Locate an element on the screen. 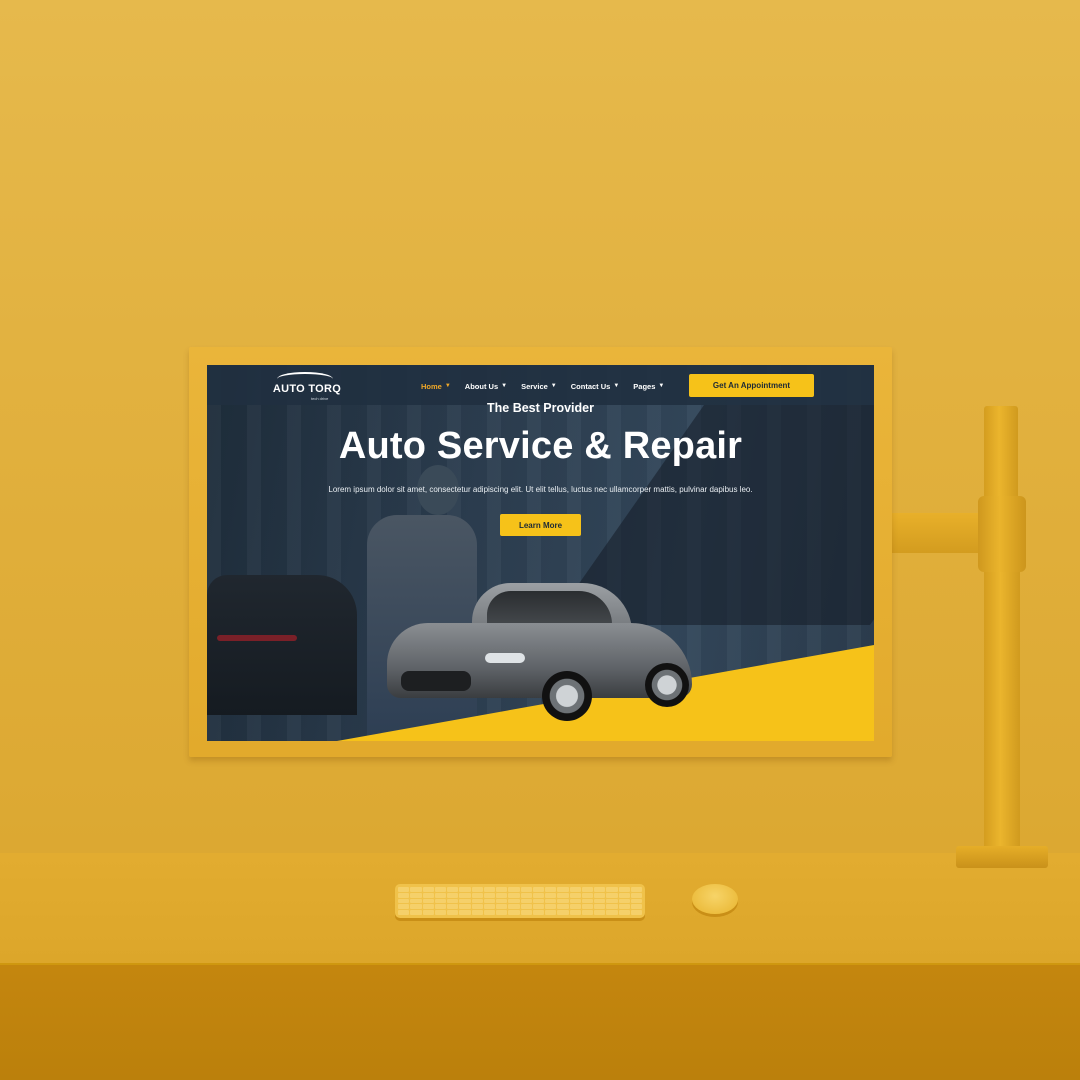 This screenshot has height=1080, width=1080. menu-item-about-us: About Us ▼ is located at coordinates (486, 386).